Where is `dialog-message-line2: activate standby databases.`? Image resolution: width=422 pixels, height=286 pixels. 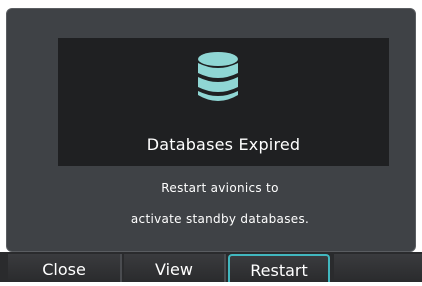 dialog-message-line2: activate standby databases. is located at coordinates (220, 219).